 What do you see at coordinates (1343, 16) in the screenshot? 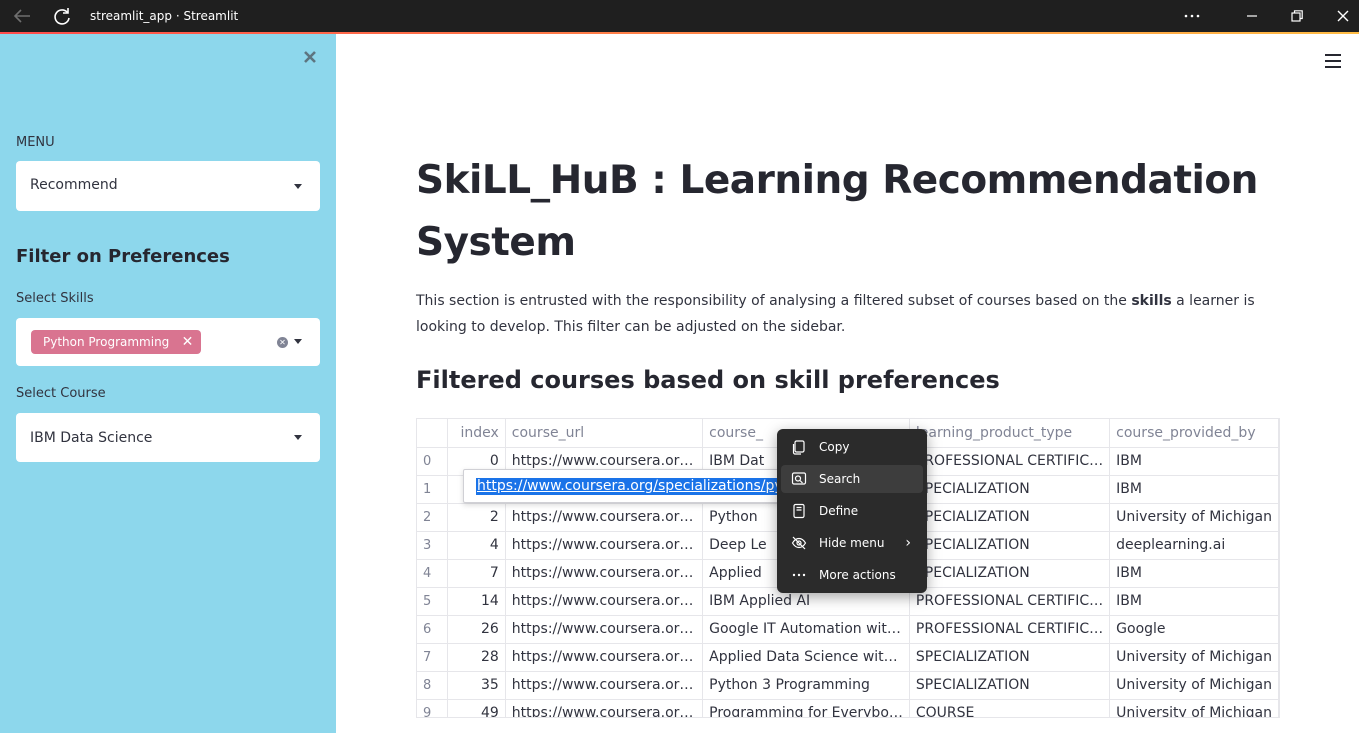
I see `close-window-icon` at bounding box center [1343, 16].